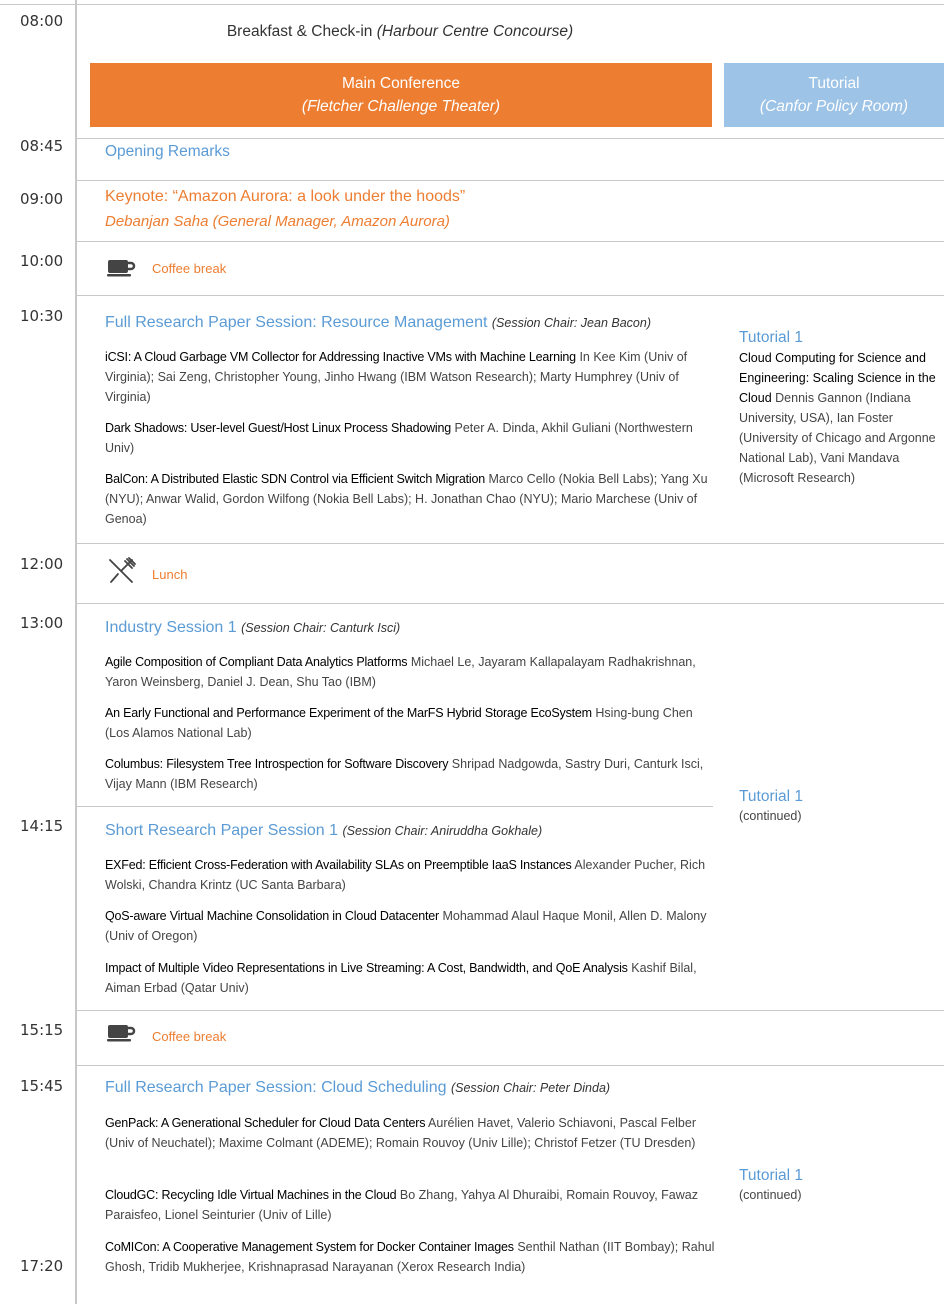 The width and height of the screenshot is (948, 1304). Describe the element at coordinates (299, 31) in the screenshot. I see `breakfast-label: Breakfast & Check-in` at that location.